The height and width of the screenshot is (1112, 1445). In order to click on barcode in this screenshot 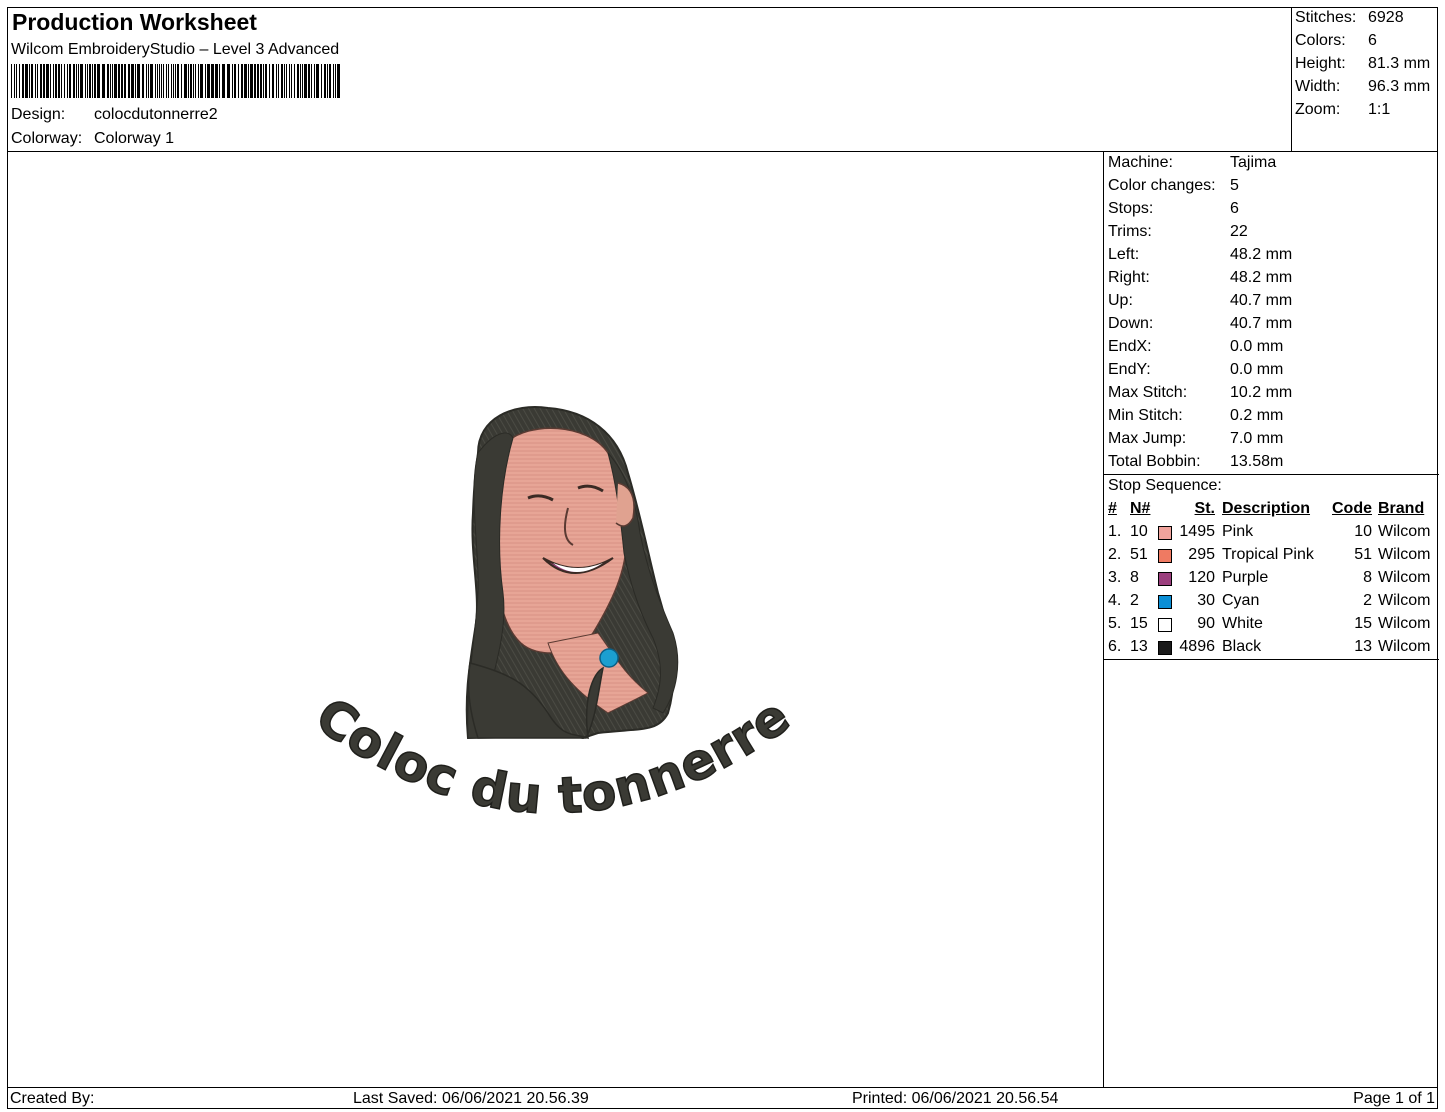, I will do `click(175, 81)`.